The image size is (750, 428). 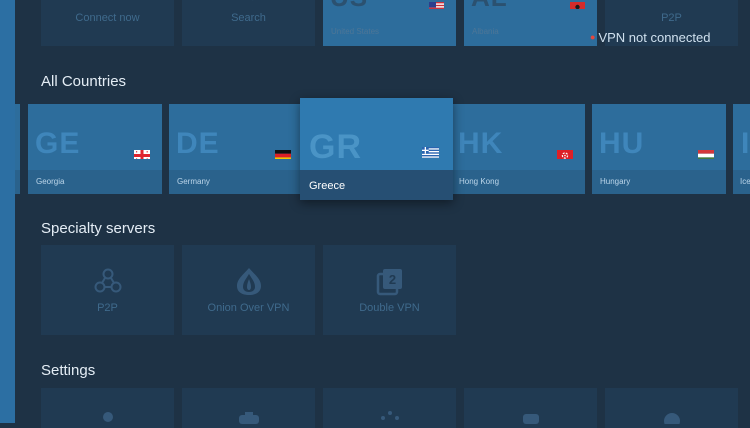 What do you see at coordinates (430, 152) in the screenshot?
I see `flag-gr-icon` at bounding box center [430, 152].